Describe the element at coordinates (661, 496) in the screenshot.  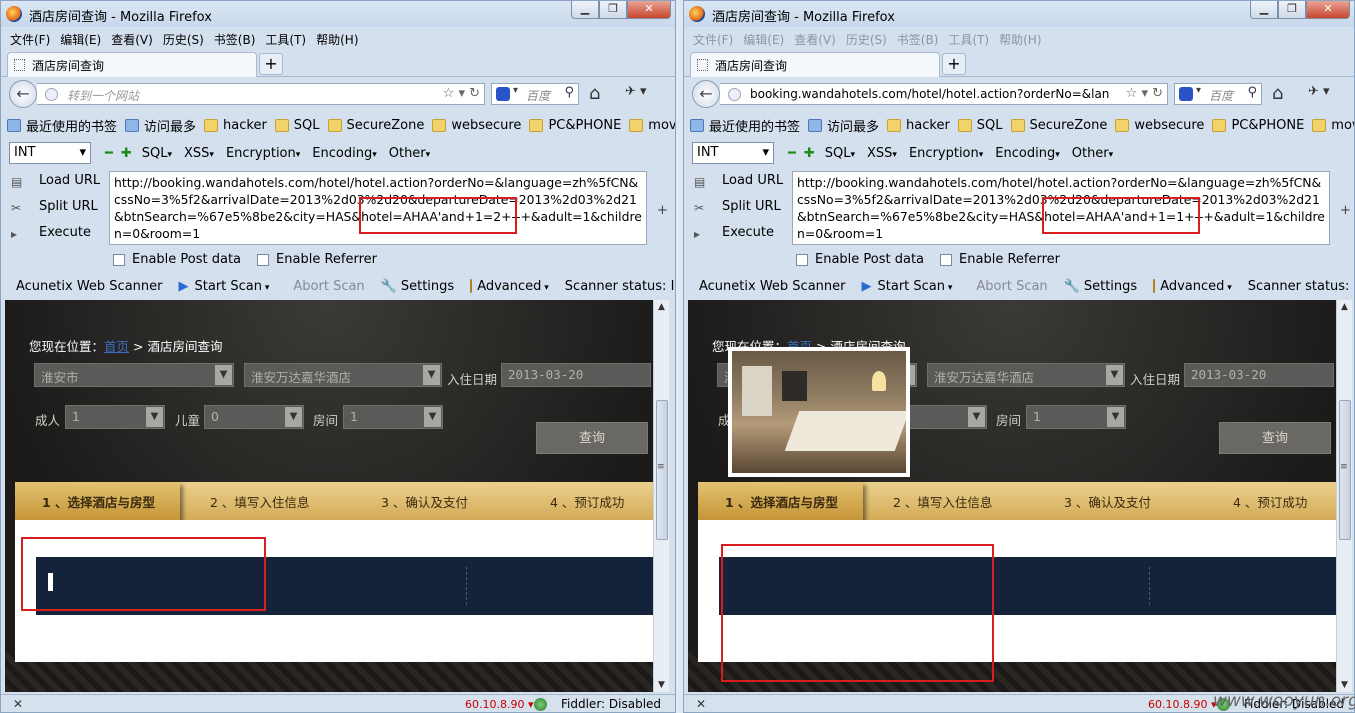
I see `vertical-scrollbar: ▲ ≡ ▼` at that location.